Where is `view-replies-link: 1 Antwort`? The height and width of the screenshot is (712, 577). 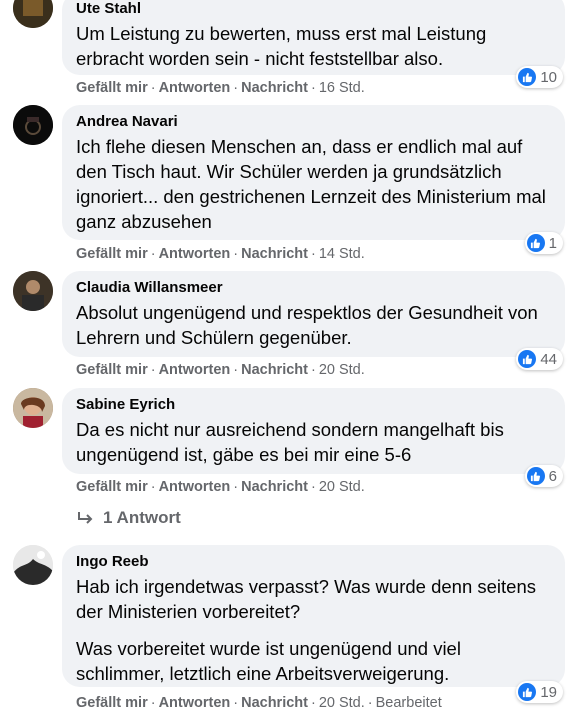 view-replies-link: 1 Antwort is located at coordinates (128, 518).